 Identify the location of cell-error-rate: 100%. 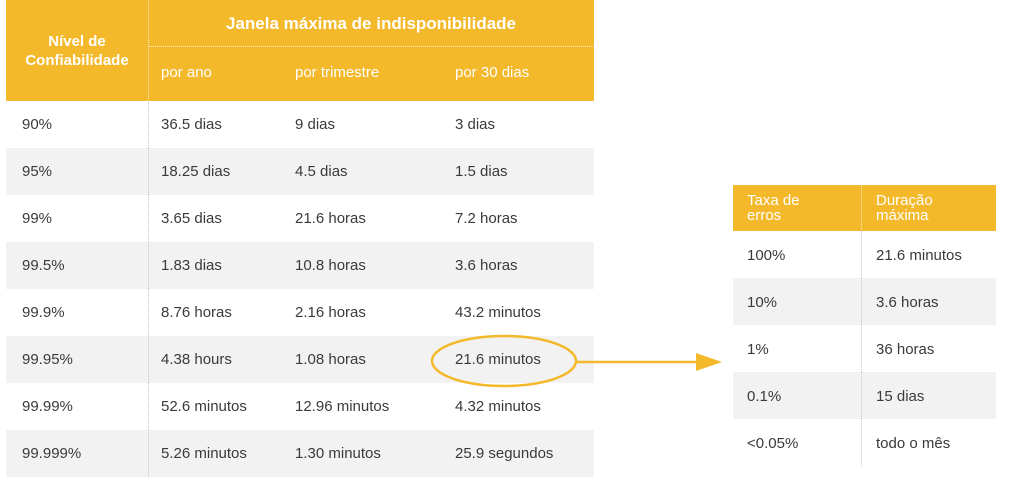
(766, 255).